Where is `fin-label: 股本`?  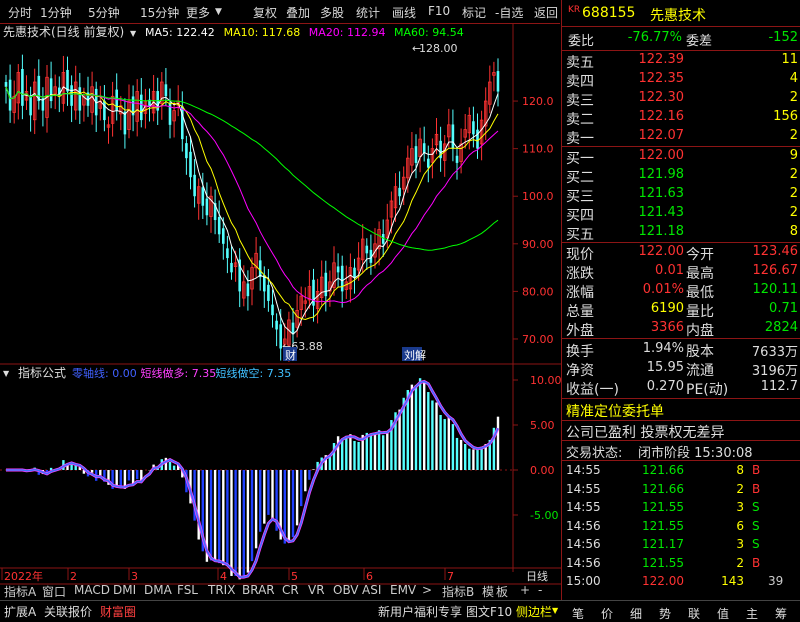
fin-label: 股本 is located at coordinates (700, 351).